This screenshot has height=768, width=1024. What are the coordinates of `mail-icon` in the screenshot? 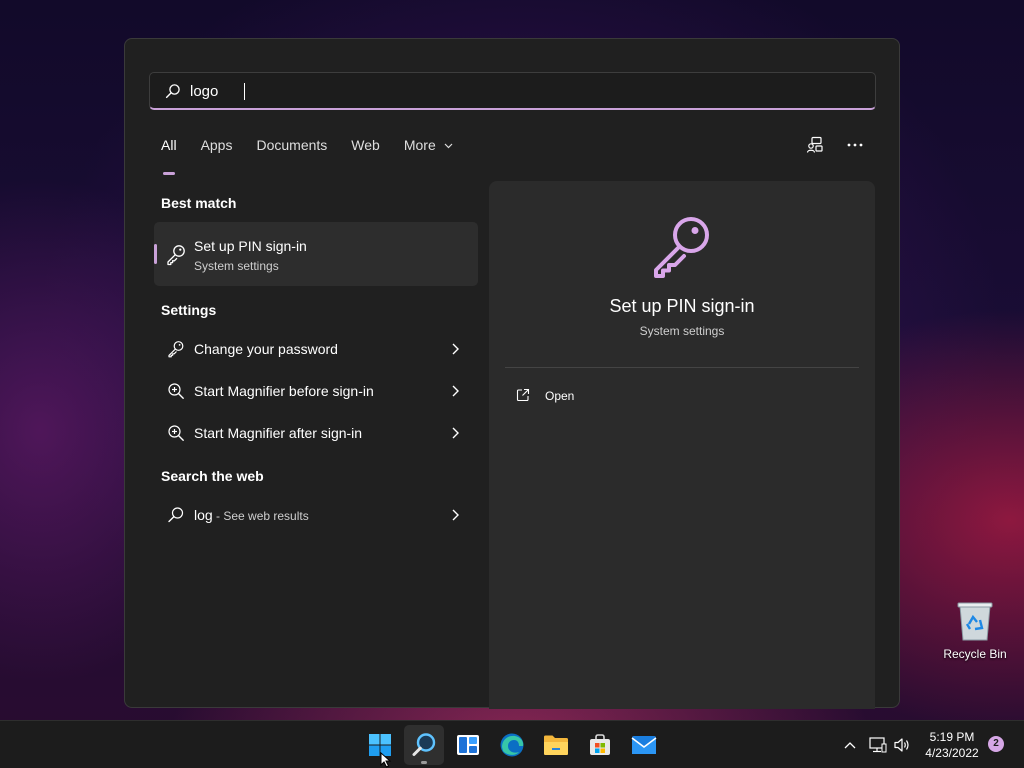 It's located at (644, 745).